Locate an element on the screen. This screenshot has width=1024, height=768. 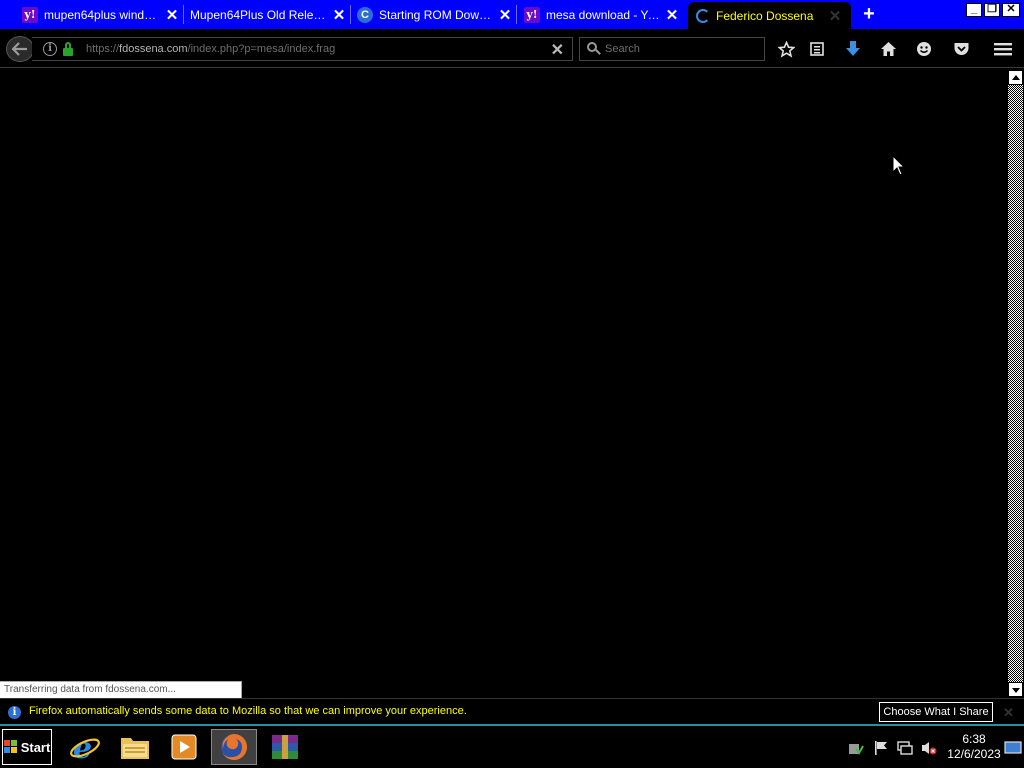
restore-button: ❐ is located at coordinates (992, 10).